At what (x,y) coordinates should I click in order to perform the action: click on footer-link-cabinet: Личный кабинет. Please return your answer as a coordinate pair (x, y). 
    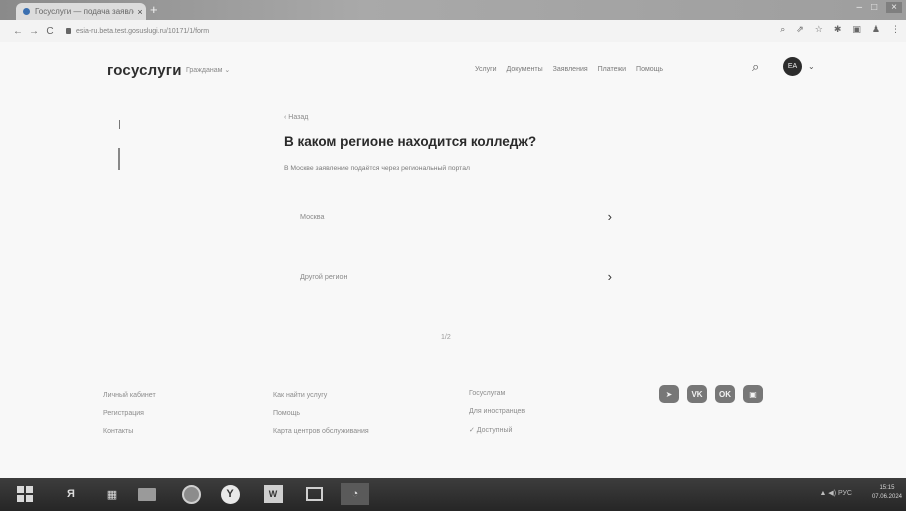
    Looking at the image, I should click on (129, 395).